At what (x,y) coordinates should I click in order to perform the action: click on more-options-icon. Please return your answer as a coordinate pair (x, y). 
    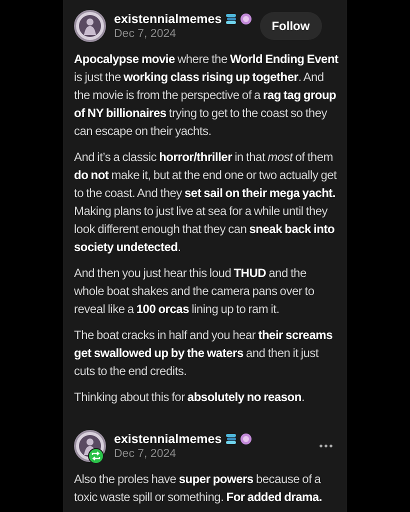
    Looking at the image, I should click on (326, 446).